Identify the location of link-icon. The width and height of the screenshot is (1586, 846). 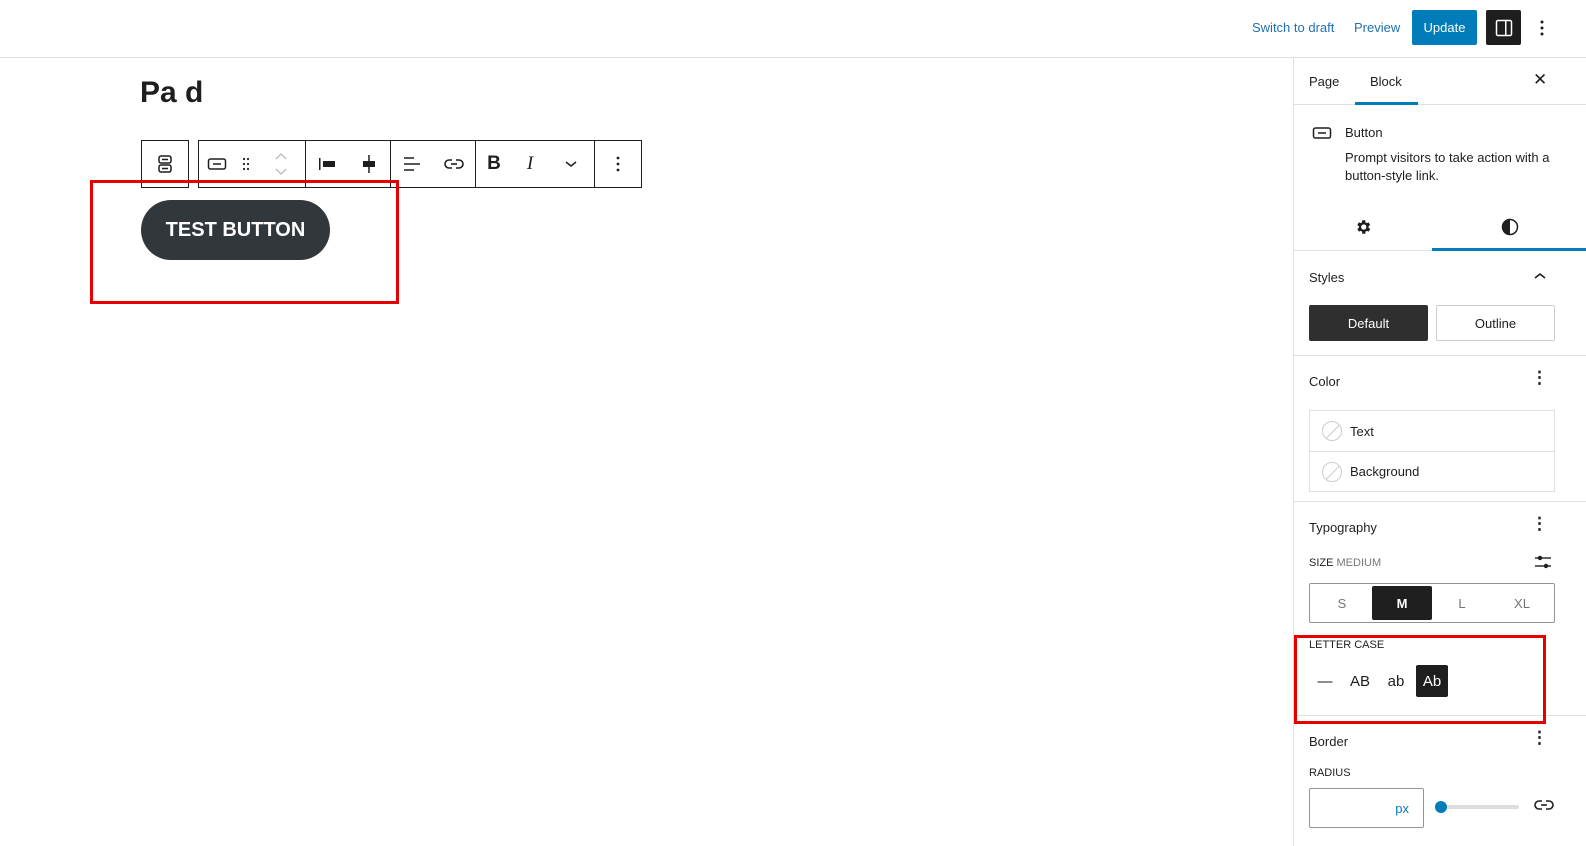
(1544, 805).